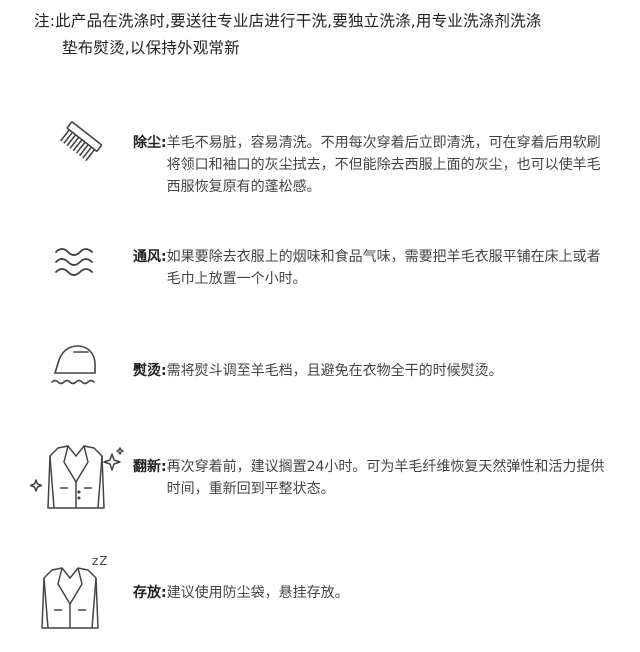 This screenshot has width=640, height=652. Describe the element at coordinates (77, 146) in the screenshot. I see `comb-icon` at that location.